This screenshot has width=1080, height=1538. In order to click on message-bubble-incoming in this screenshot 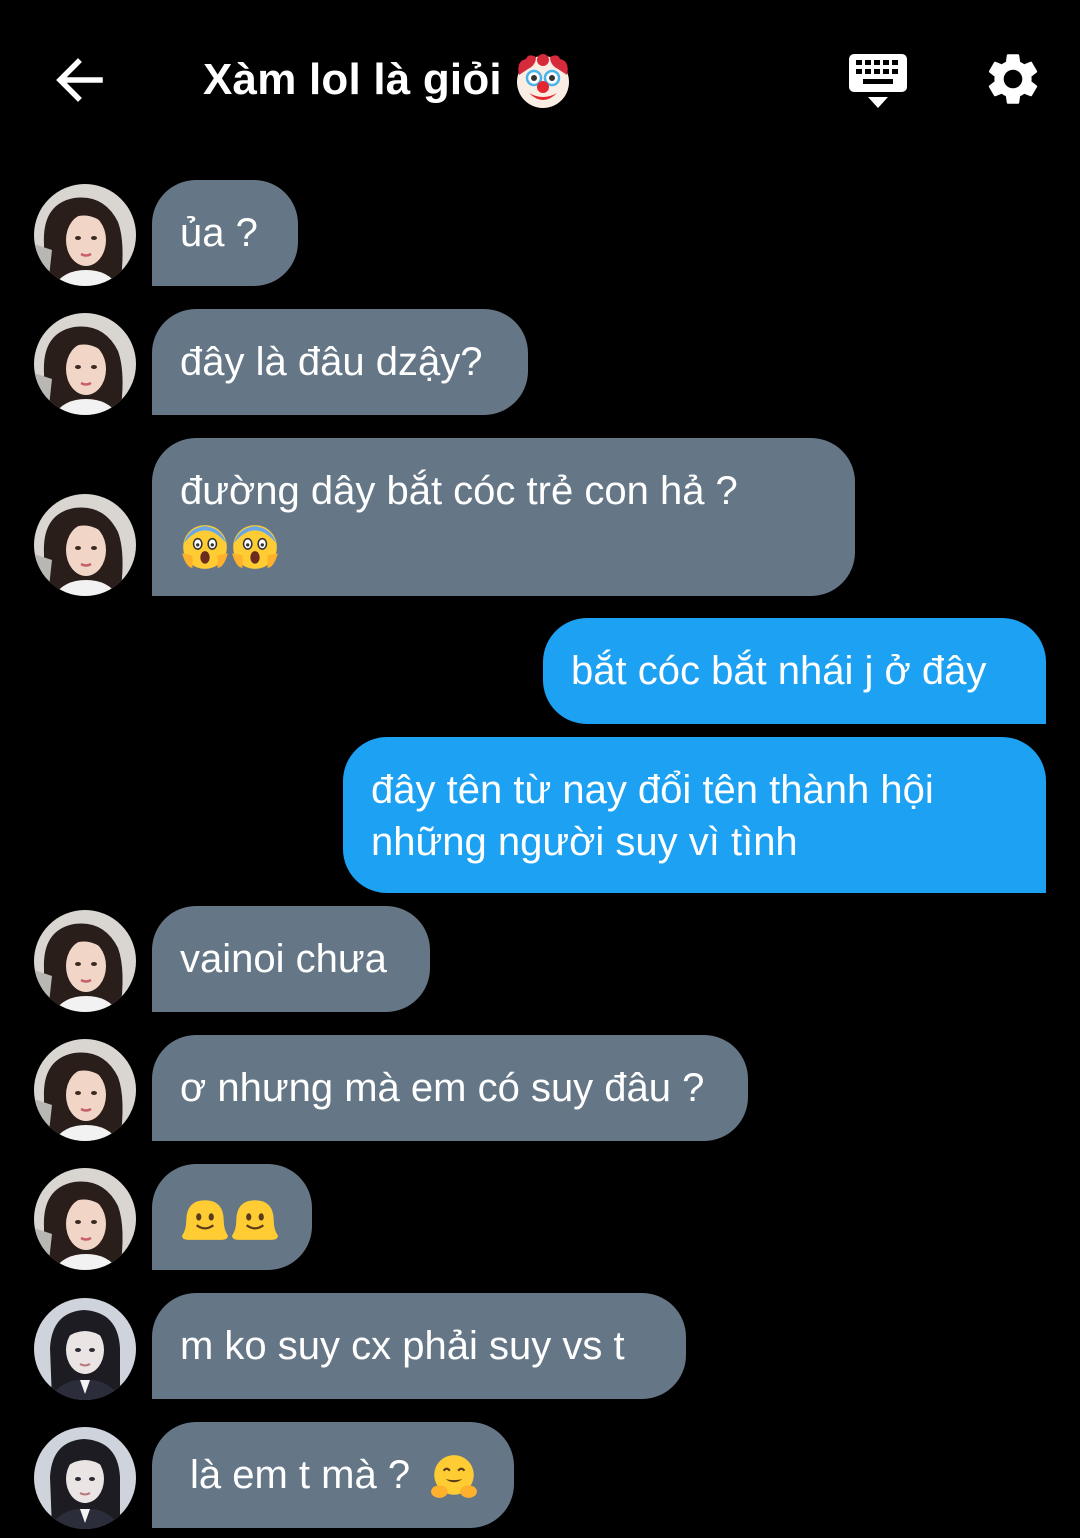, I will do `click(232, 1217)`.